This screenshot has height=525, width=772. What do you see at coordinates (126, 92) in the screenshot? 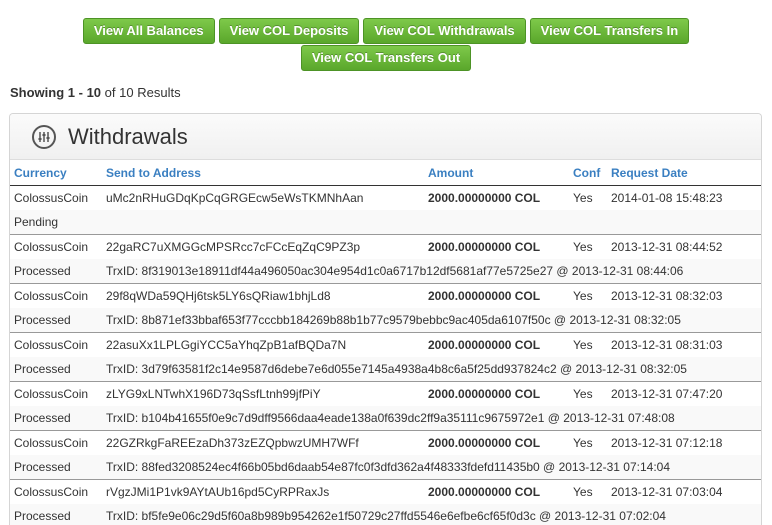
I see `results-total: 10` at bounding box center [126, 92].